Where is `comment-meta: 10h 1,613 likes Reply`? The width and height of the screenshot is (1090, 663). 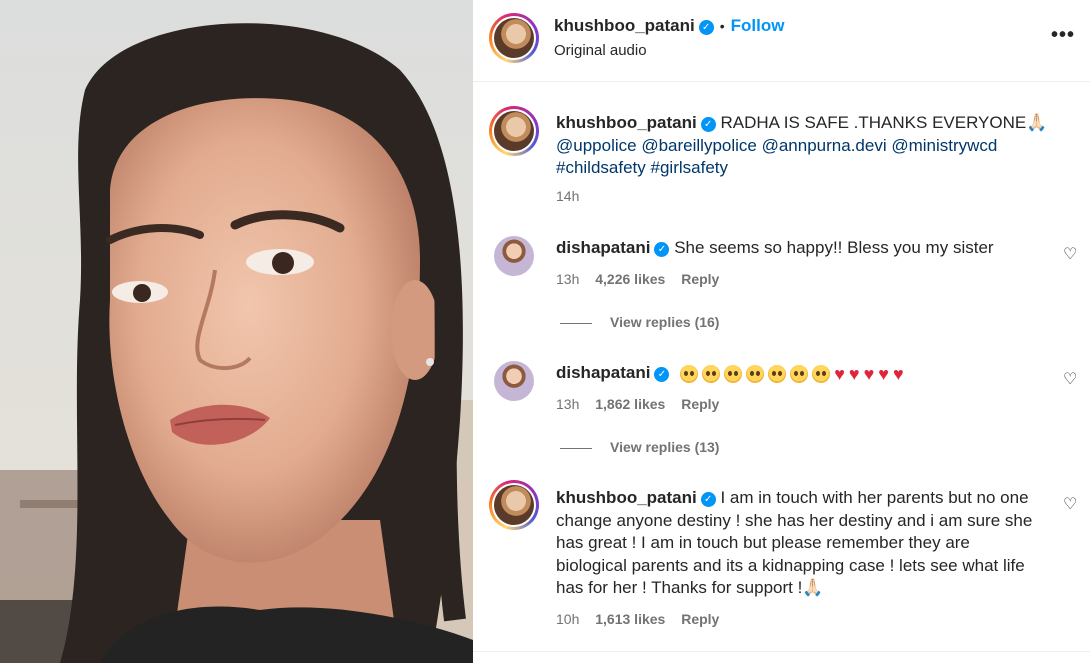
comment-meta: 10h 1,613 likes Reply is located at coordinates (637, 619).